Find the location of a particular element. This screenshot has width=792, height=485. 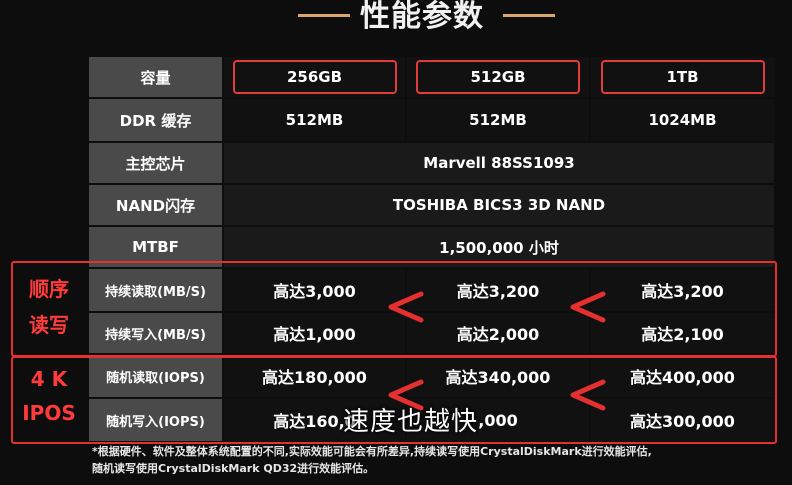

footnote-line2: 随机读写使用CrystalDiskMark QD32进行效能评估。 is located at coordinates (233, 468).